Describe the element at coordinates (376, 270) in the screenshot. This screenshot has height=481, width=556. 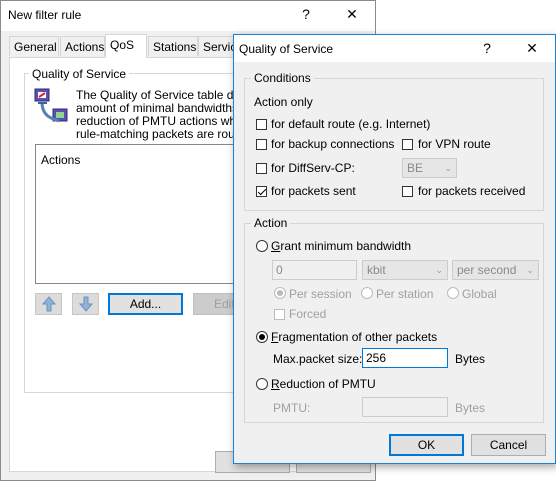
I see `unit-value: kbit` at that location.